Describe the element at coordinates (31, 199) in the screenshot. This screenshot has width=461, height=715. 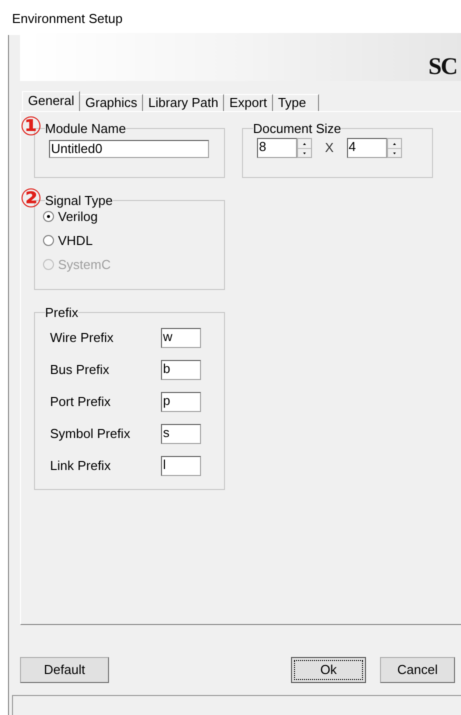
I see `annotation-number: ②` at that location.